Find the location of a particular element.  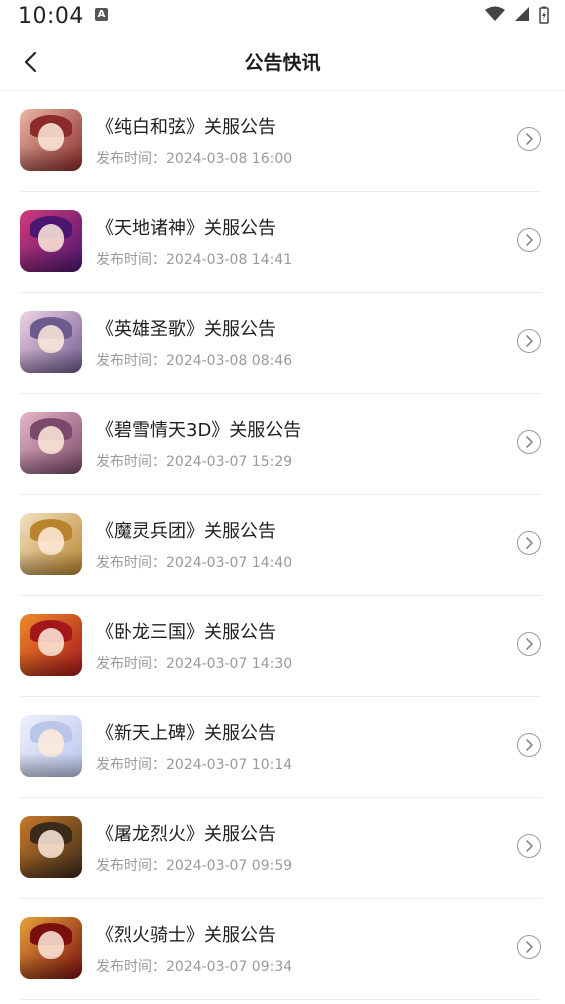

battery-icon is located at coordinates (544, 15).